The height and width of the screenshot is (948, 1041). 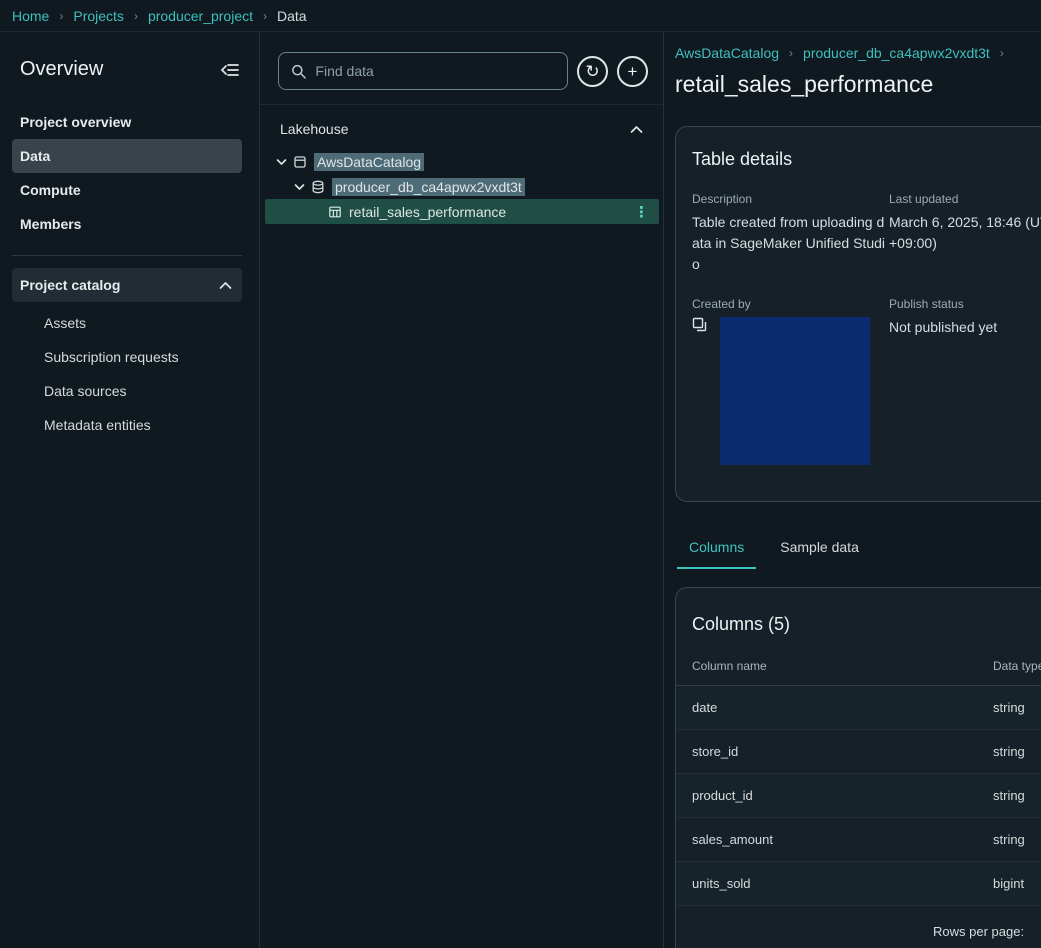 What do you see at coordinates (70, 285) in the screenshot?
I see `sidebar-section-label: Project catalog` at bounding box center [70, 285].